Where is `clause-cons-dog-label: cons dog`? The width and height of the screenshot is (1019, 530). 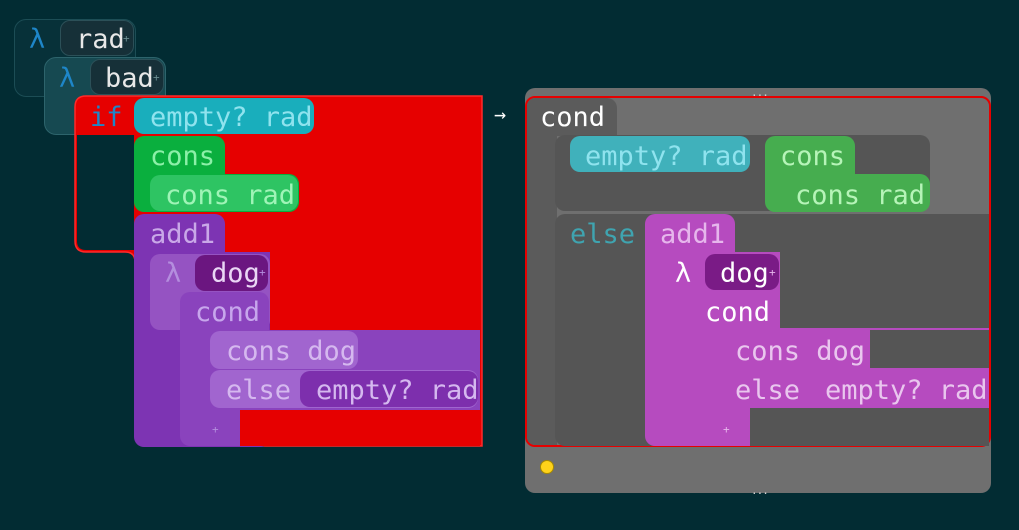 clause-cons-dog-label: cons dog is located at coordinates (291, 351).